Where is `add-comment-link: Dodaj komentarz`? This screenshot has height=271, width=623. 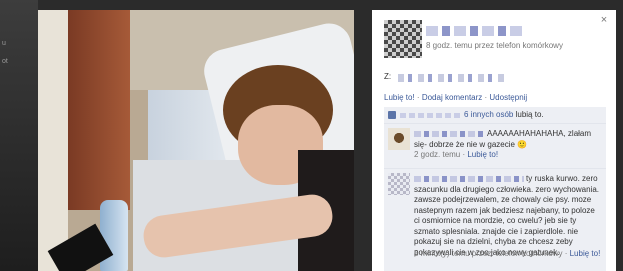
add-comment-link: Dodaj komentarz is located at coordinates (452, 97).